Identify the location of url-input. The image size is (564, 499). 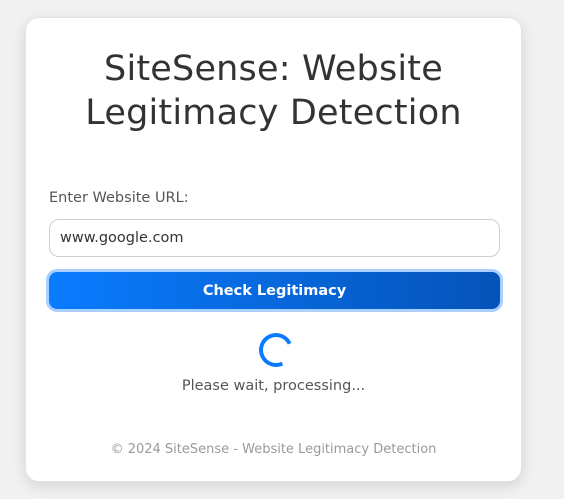
(274, 238).